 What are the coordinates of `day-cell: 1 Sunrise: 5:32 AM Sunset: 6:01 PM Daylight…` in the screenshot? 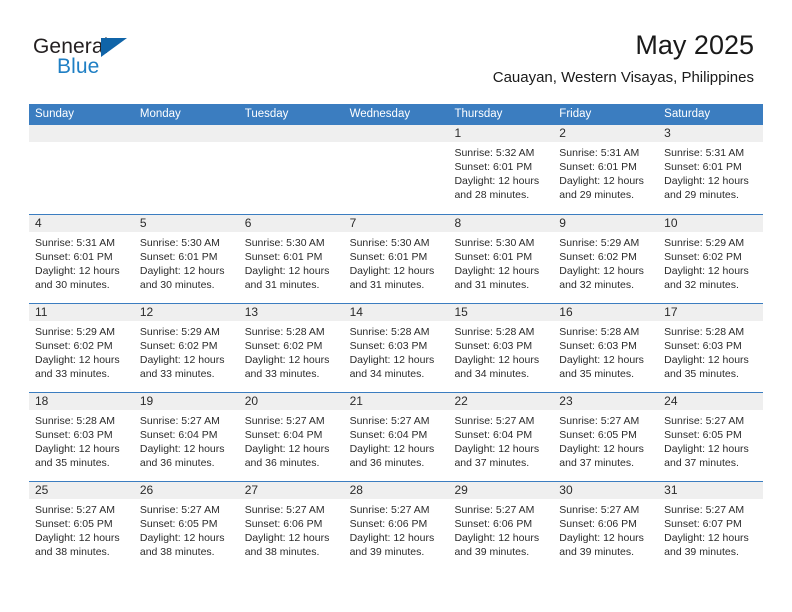 It's located at (501, 169).